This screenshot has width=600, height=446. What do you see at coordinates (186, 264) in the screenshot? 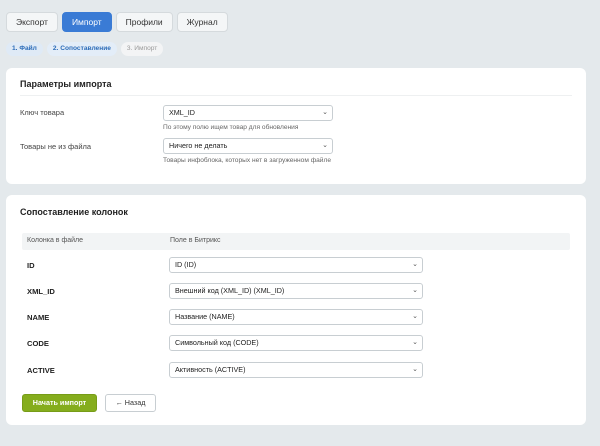
I see `mapping-row-field-value: ID (ID)` at bounding box center [186, 264].